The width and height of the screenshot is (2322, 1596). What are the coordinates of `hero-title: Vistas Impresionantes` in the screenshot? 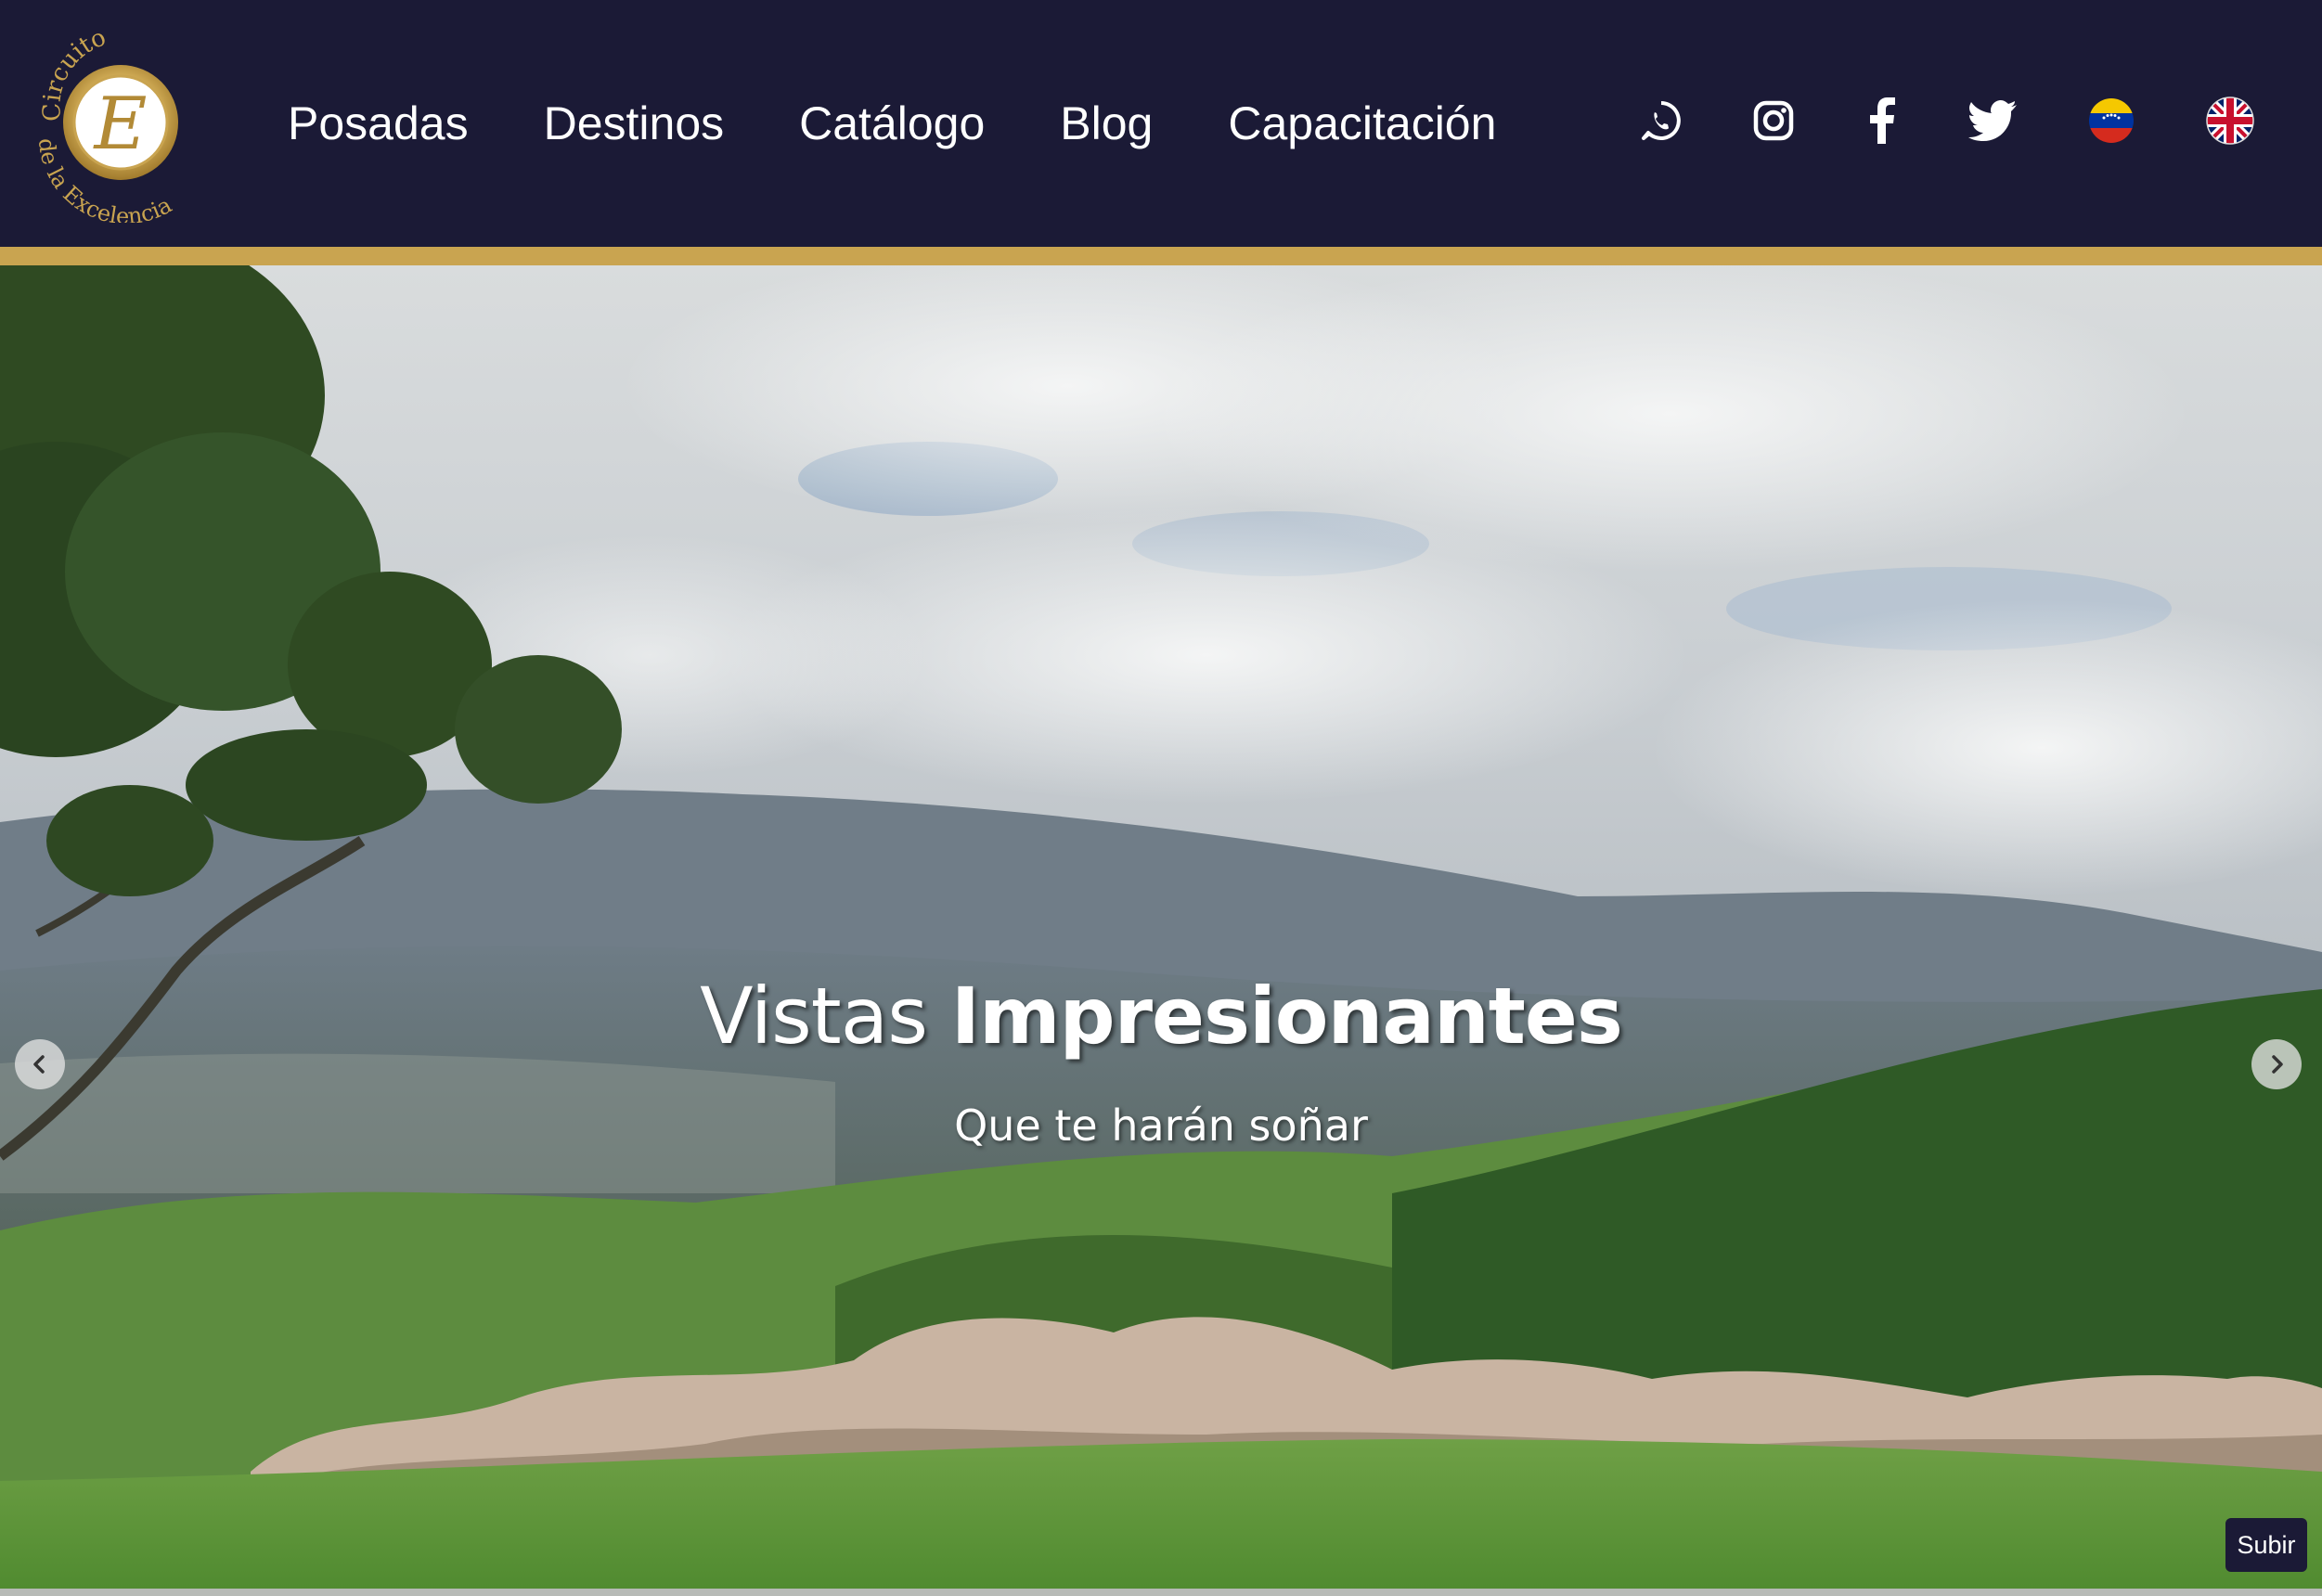 It's located at (1161, 1017).